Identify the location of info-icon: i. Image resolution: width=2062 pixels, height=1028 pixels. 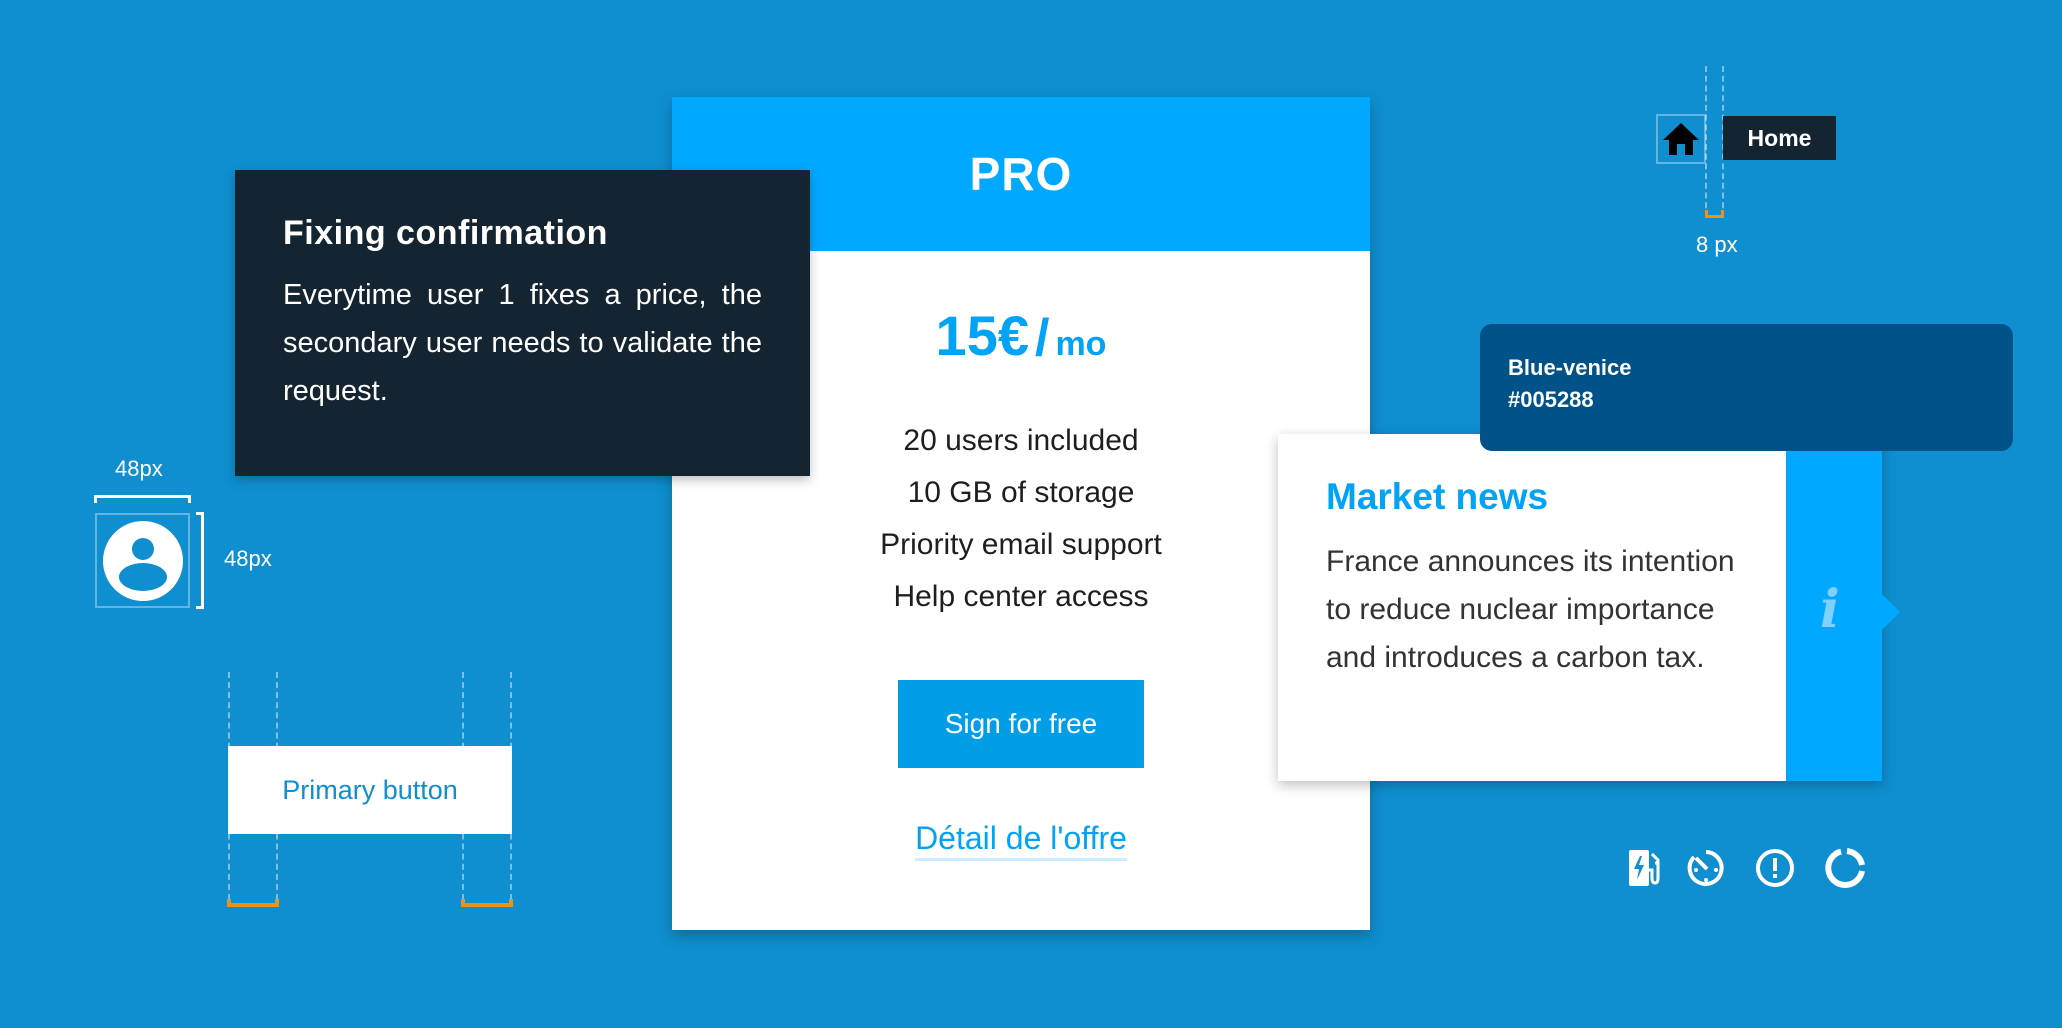
(1830, 609).